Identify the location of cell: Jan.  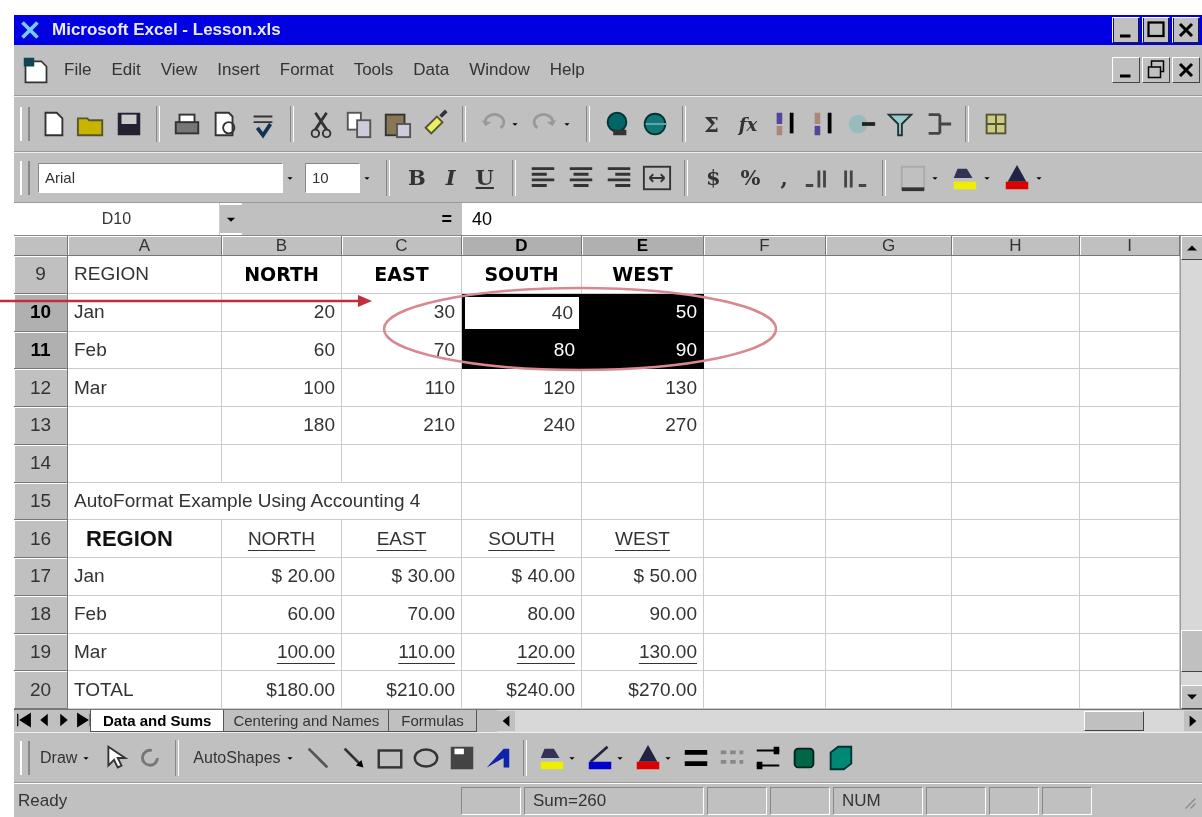
(145, 577).